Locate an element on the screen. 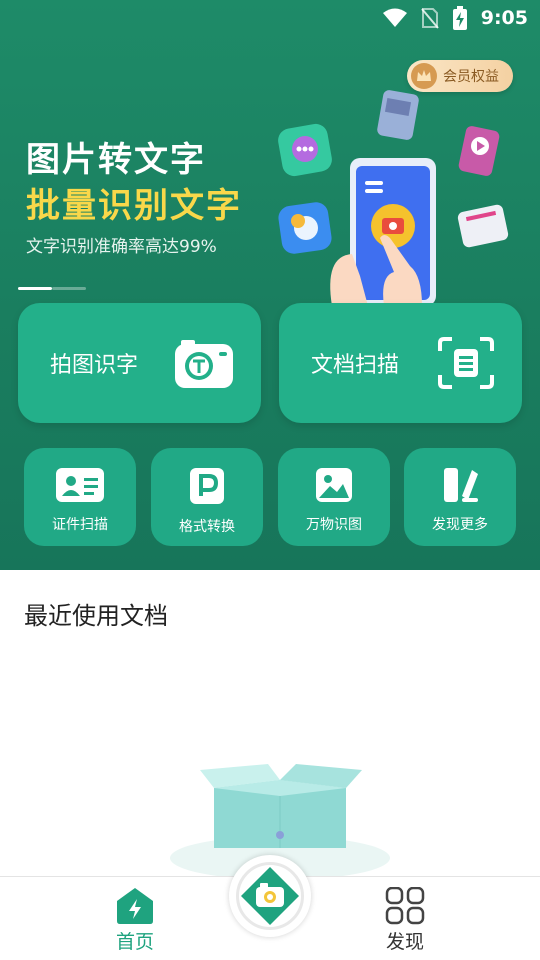 Image resolution: width=540 pixels, height=960 pixels. discover-more-label: 发现更多 is located at coordinates (460, 525).